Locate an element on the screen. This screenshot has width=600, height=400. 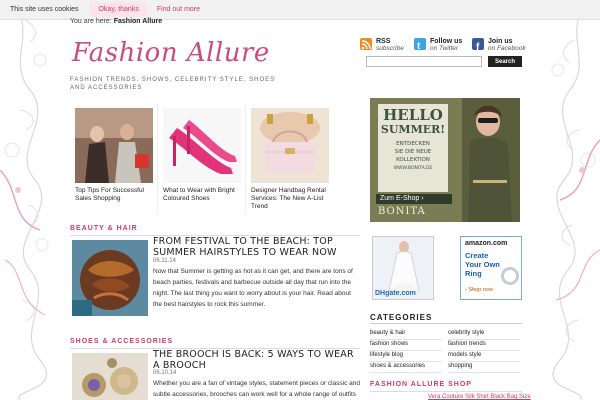
featured-item: Top Tips For Successful Sales Shopping is located at coordinates (114, 155).